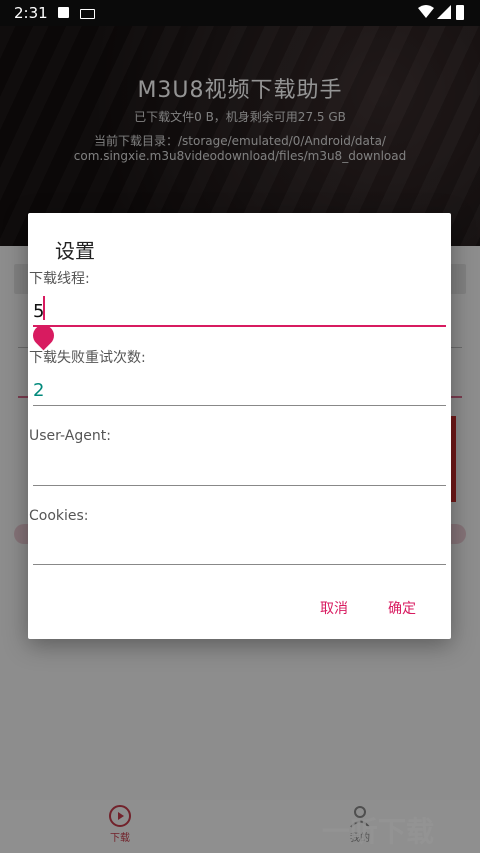 The width and height of the screenshot is (480, 853). I want to click on signal-icon, so click(444, 12).